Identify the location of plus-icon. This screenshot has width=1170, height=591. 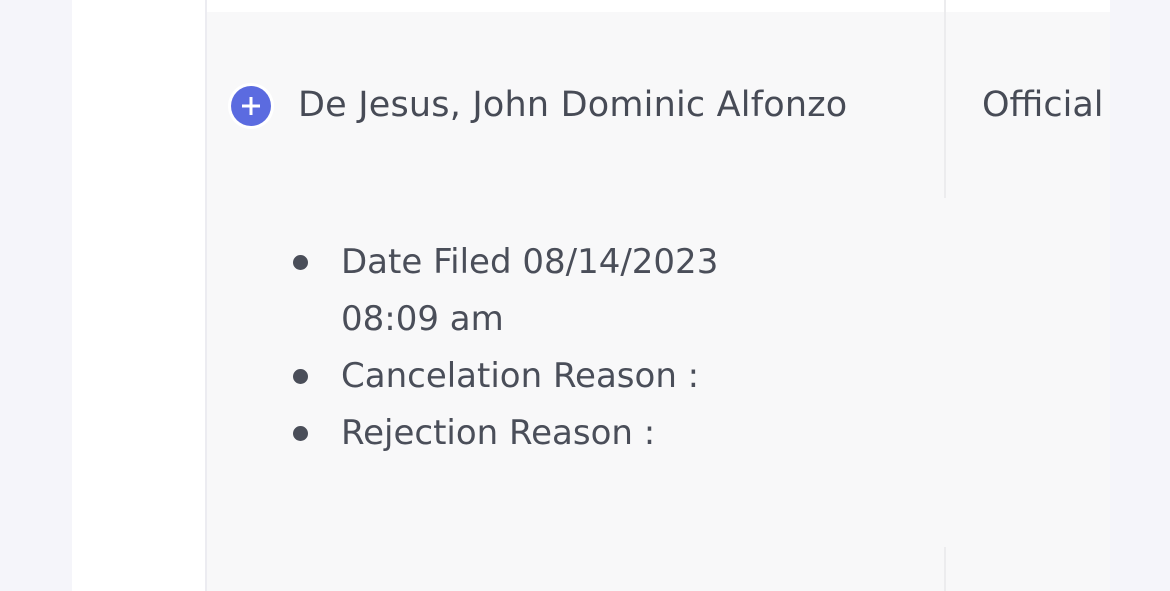
(251, 106).